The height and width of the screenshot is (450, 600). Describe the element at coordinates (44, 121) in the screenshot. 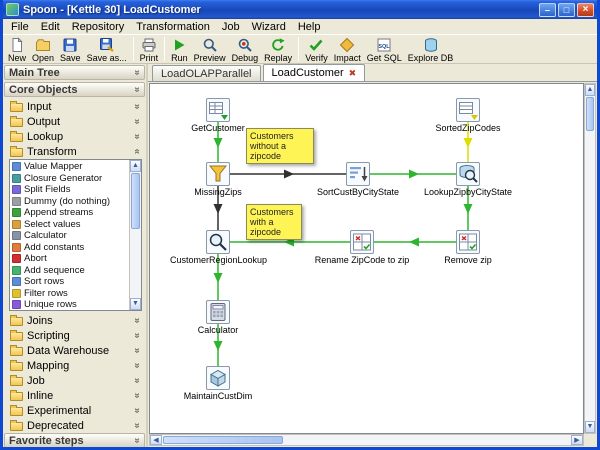

I see `folder-label: Output` at that location.